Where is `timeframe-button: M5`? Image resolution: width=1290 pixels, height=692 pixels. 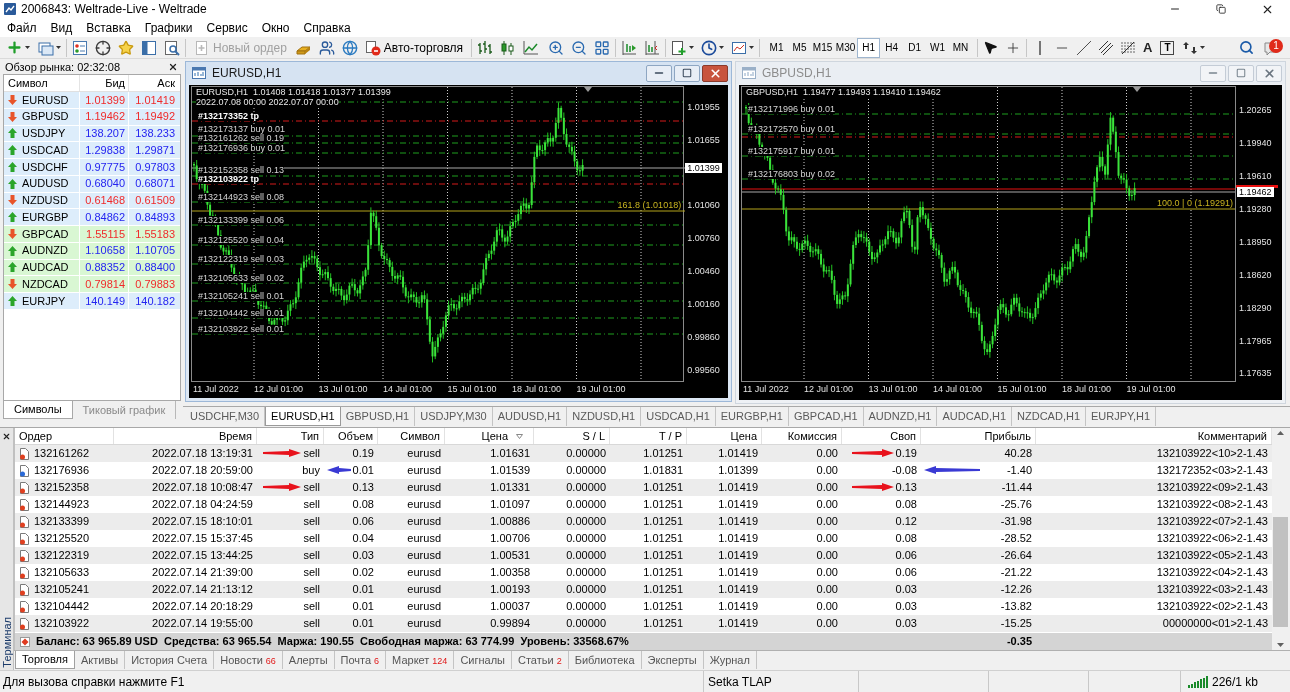 timeframe-button: M5 is located at coordinates (800, 47).